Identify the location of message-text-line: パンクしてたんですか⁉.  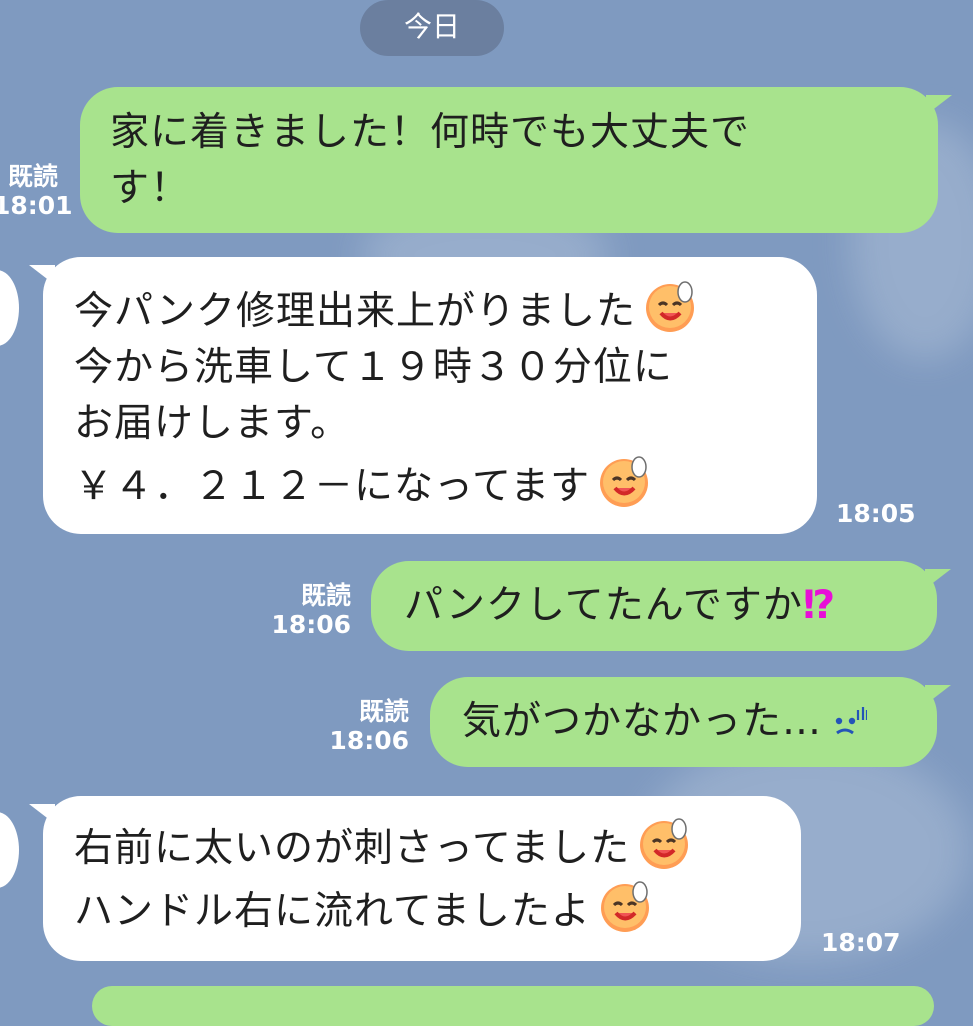
(655, 606).